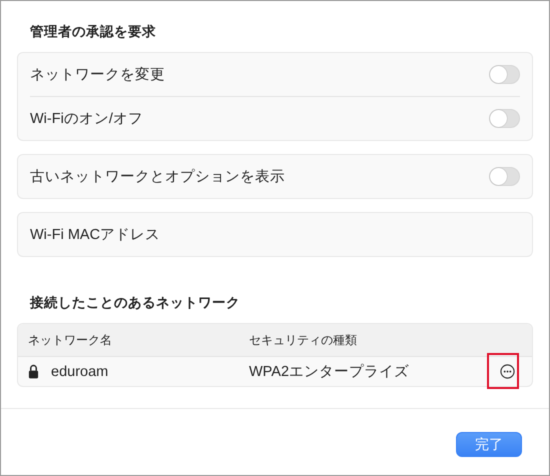  I want to click on section-title: 管理者の承認を要求, so click(93, 32).